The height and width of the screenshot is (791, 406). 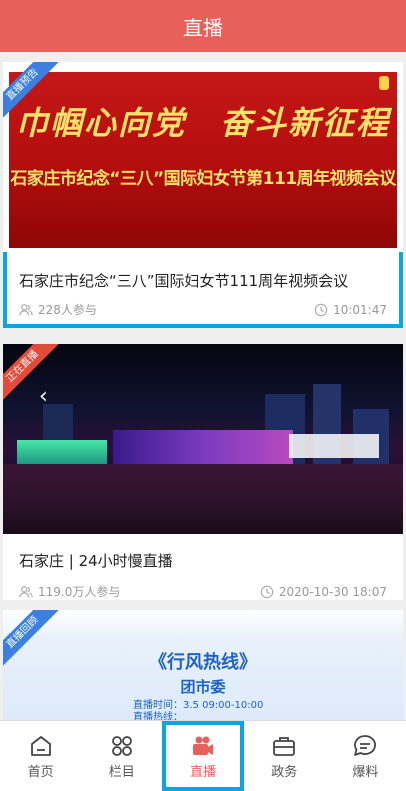 I want to click on tab-live: 直播, so click(x=203, y=756).